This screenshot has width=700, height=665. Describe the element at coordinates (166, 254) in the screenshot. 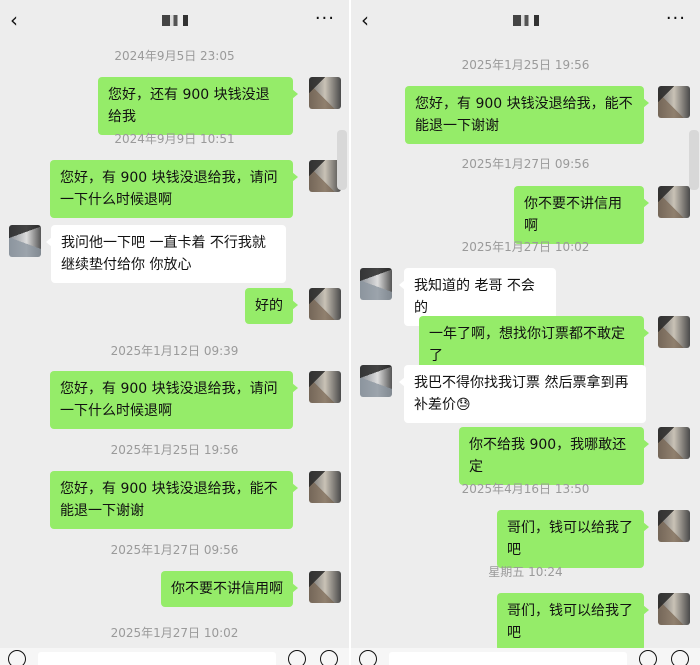

I see `received-message: 我问他一下吧 一直卡着 不行我就继续垫付给你 你放心` at that location.